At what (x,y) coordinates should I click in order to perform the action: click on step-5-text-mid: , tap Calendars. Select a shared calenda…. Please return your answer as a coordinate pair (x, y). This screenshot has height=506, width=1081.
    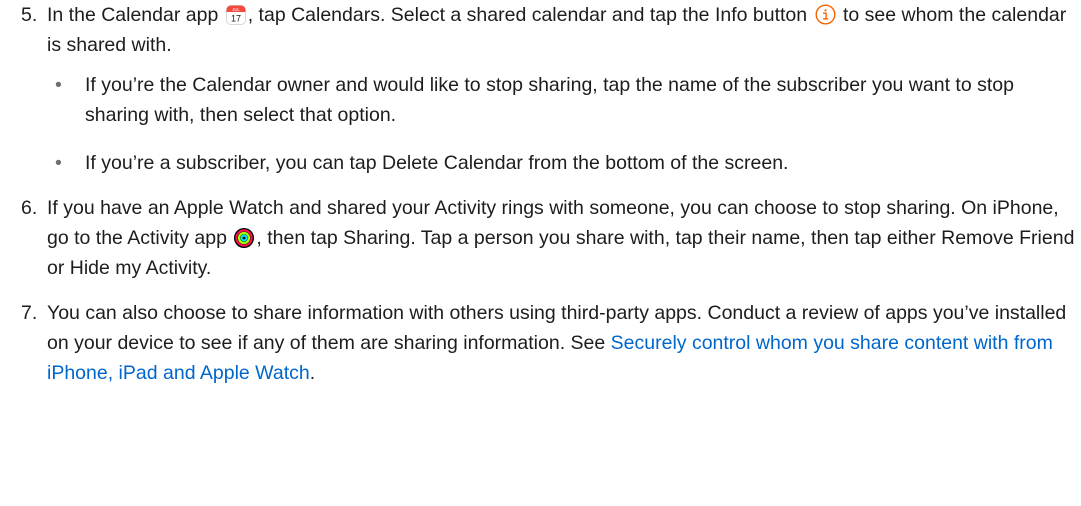
    Looking at the image, I should click on (527, 15).